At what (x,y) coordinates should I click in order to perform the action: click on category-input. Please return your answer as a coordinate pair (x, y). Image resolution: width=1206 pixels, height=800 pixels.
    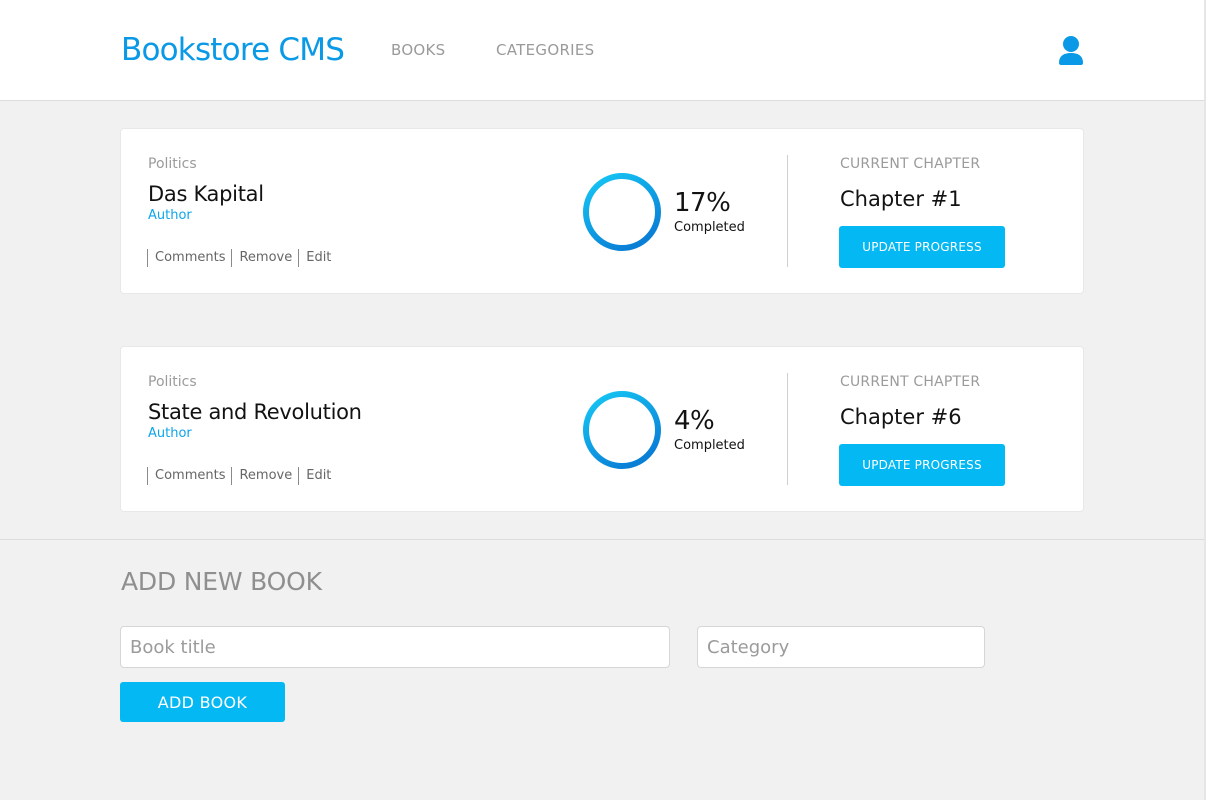
    Looking at the image, I should click on (841, 647).